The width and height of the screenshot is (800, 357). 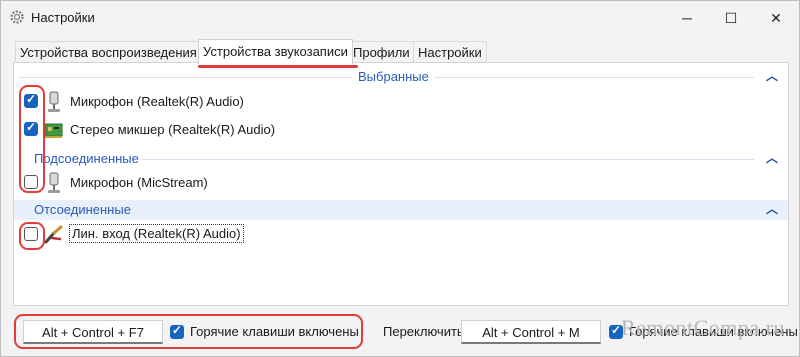 I want to click on gear-icon, so click(x=17, y=17).